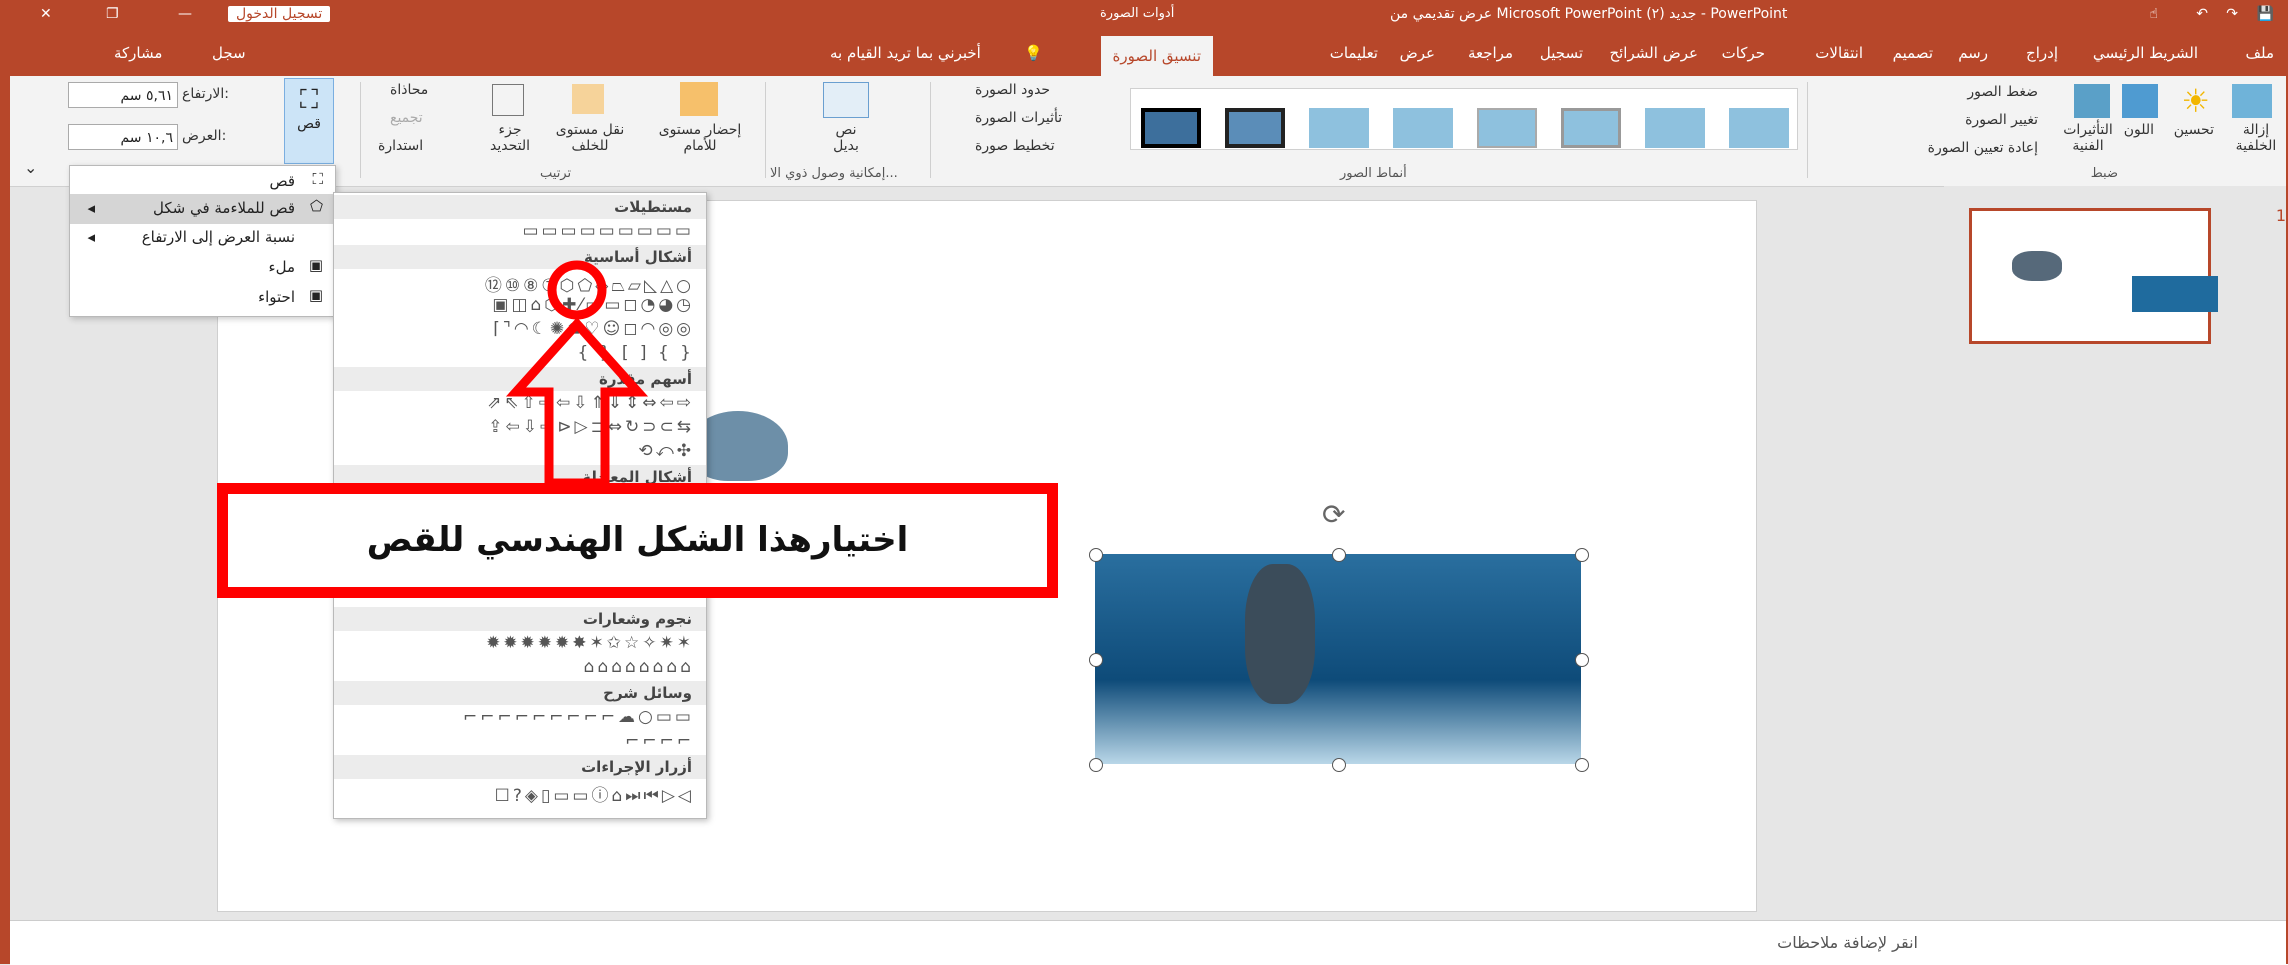 The image size is (2288, 965). I want to click on annotation-callout: اختيارهذا الشكل الهندسي للقص, so click(637, 540).